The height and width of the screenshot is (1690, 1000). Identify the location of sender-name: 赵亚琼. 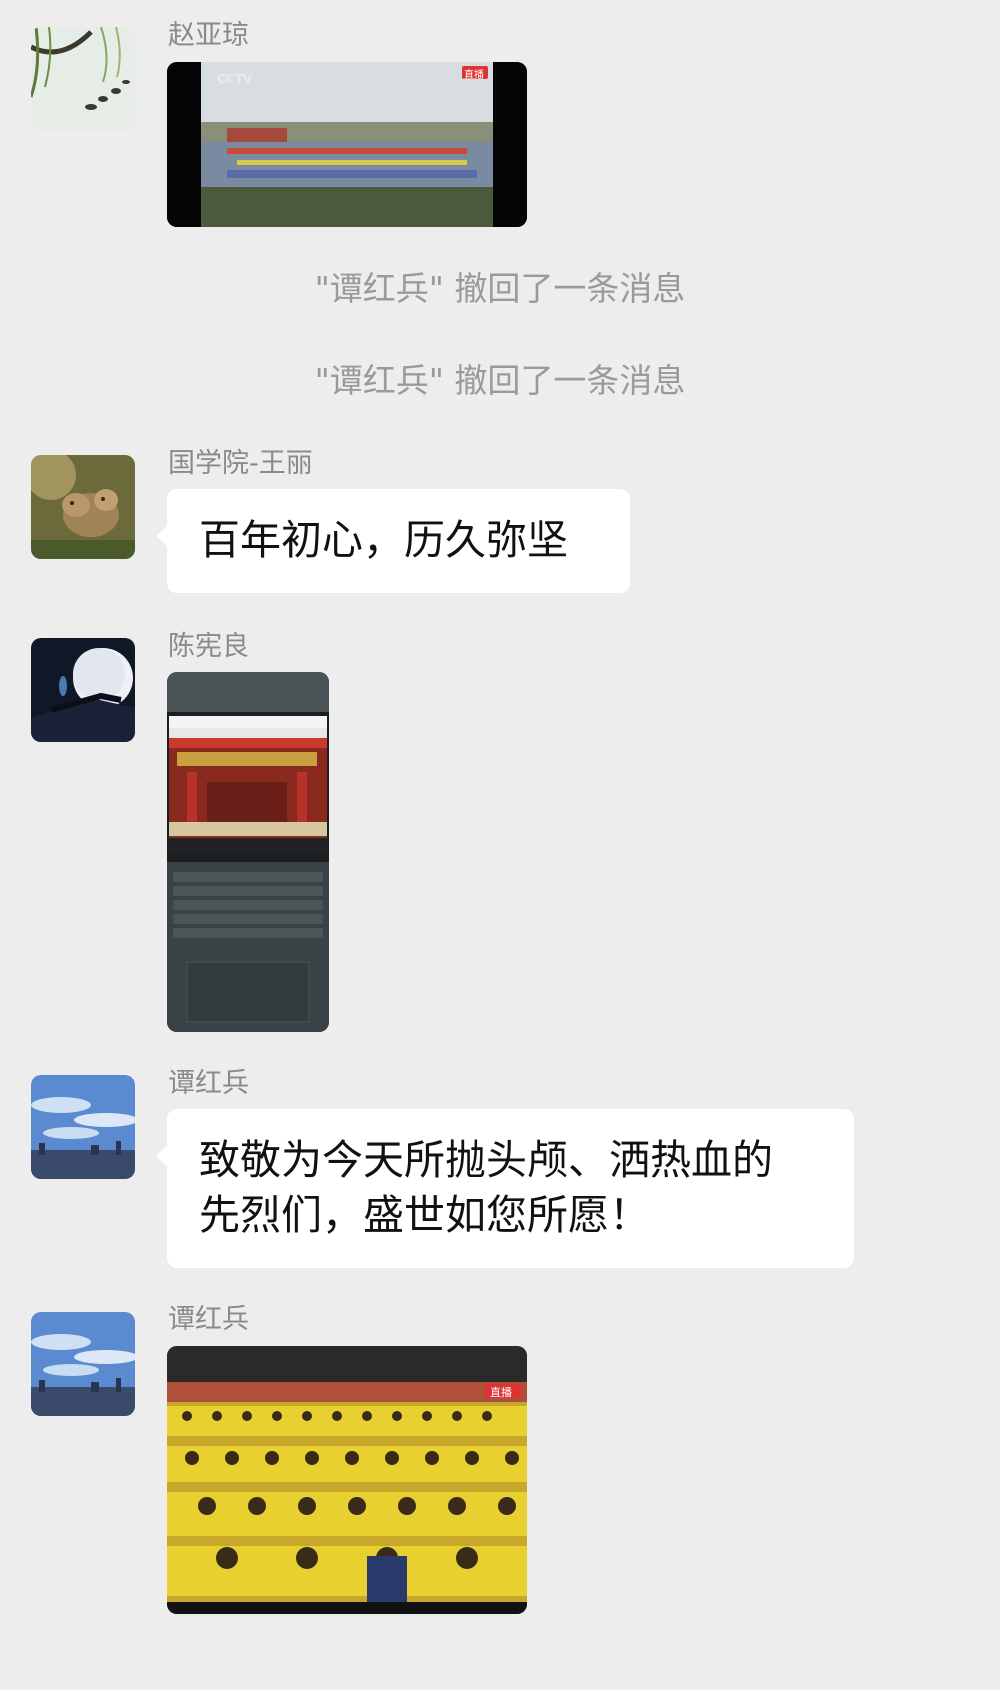
(208, 35).